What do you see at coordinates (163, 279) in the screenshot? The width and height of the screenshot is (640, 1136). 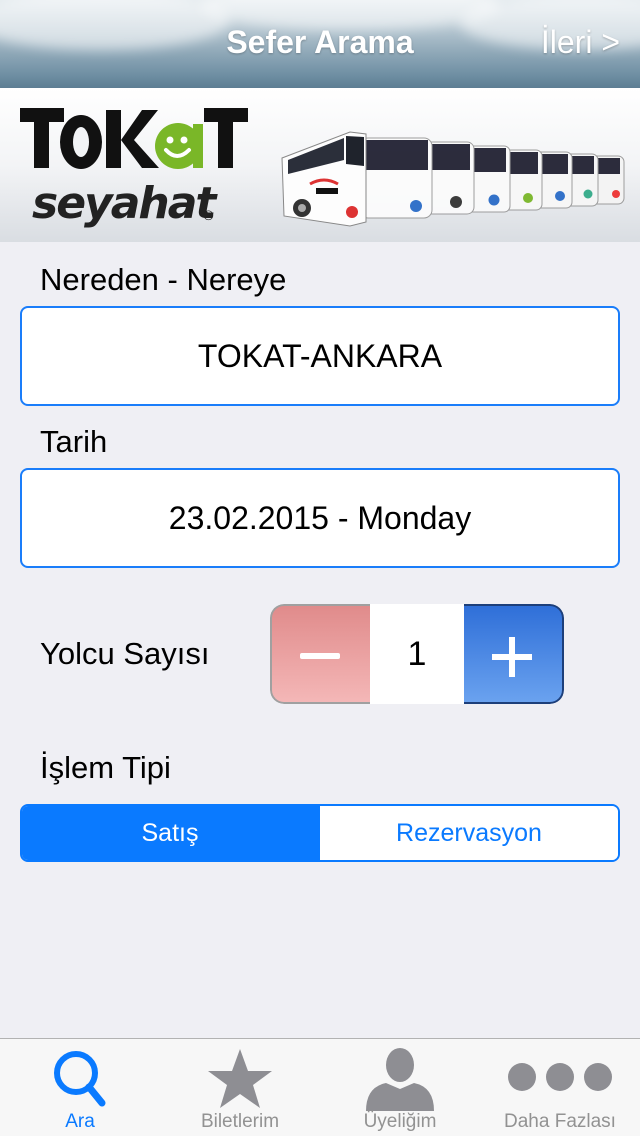 I see `route-label: Nereden - Nereye` at bounding box center [163, 279].